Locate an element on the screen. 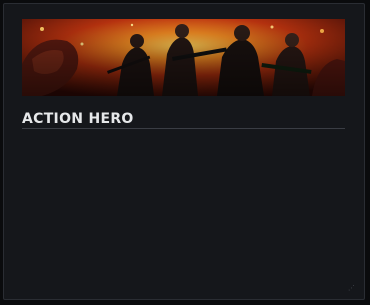 The image size is (370, 305). title-divider is located at coordinates (183, 128).